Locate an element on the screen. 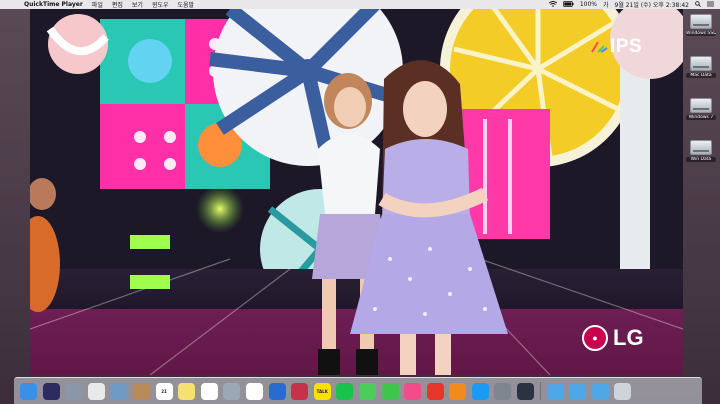 Image resolution: width=720 pixels, height=404 pixels. dock-photos-icon is located at coordinates (254, 391).